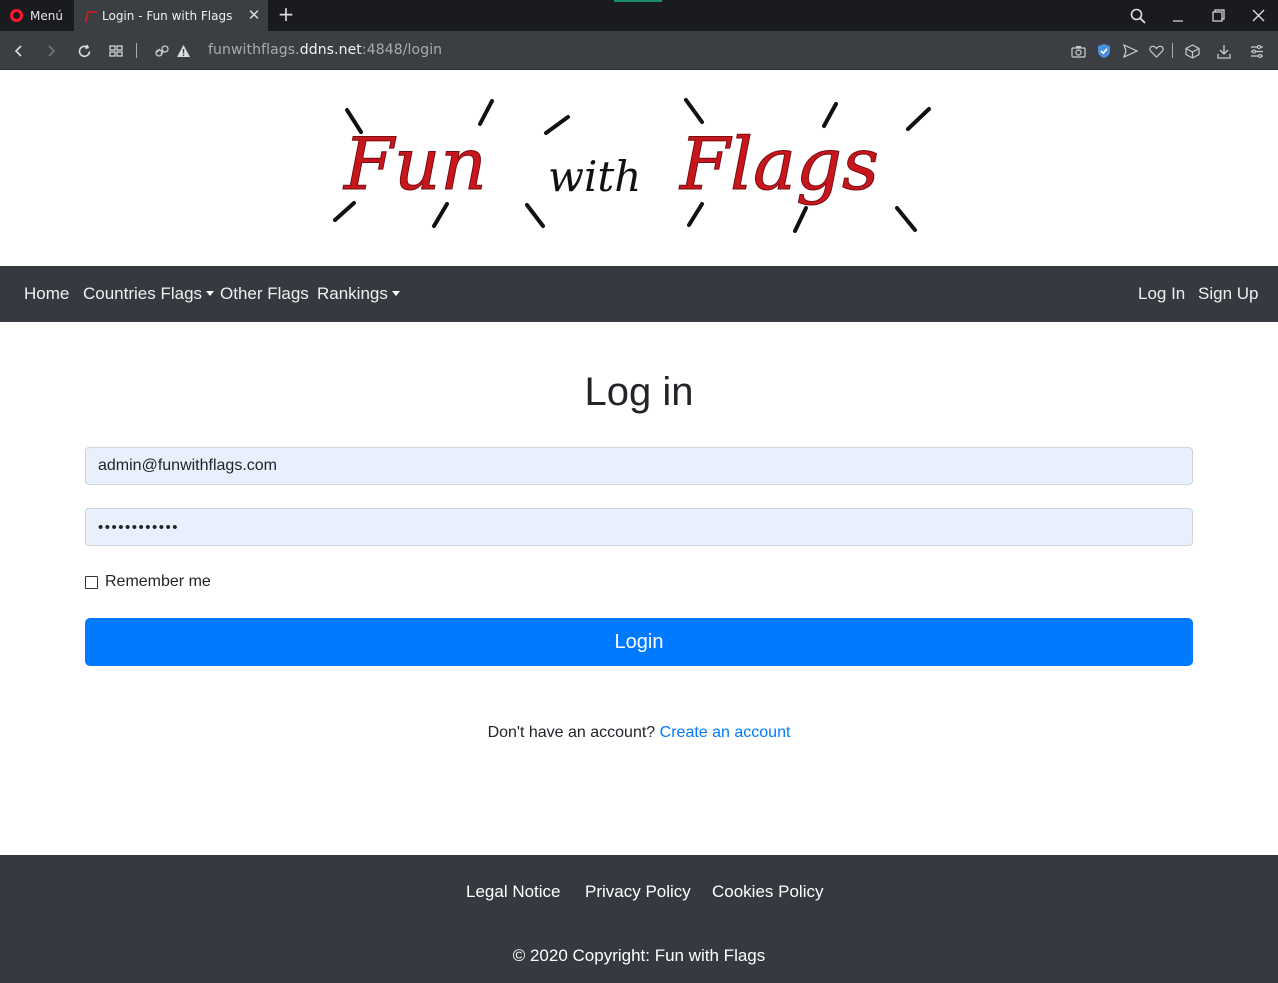 Image resolution: width=1278 pixels, height=983 pixels. I want to click on warning-icon, so click(183, 51).